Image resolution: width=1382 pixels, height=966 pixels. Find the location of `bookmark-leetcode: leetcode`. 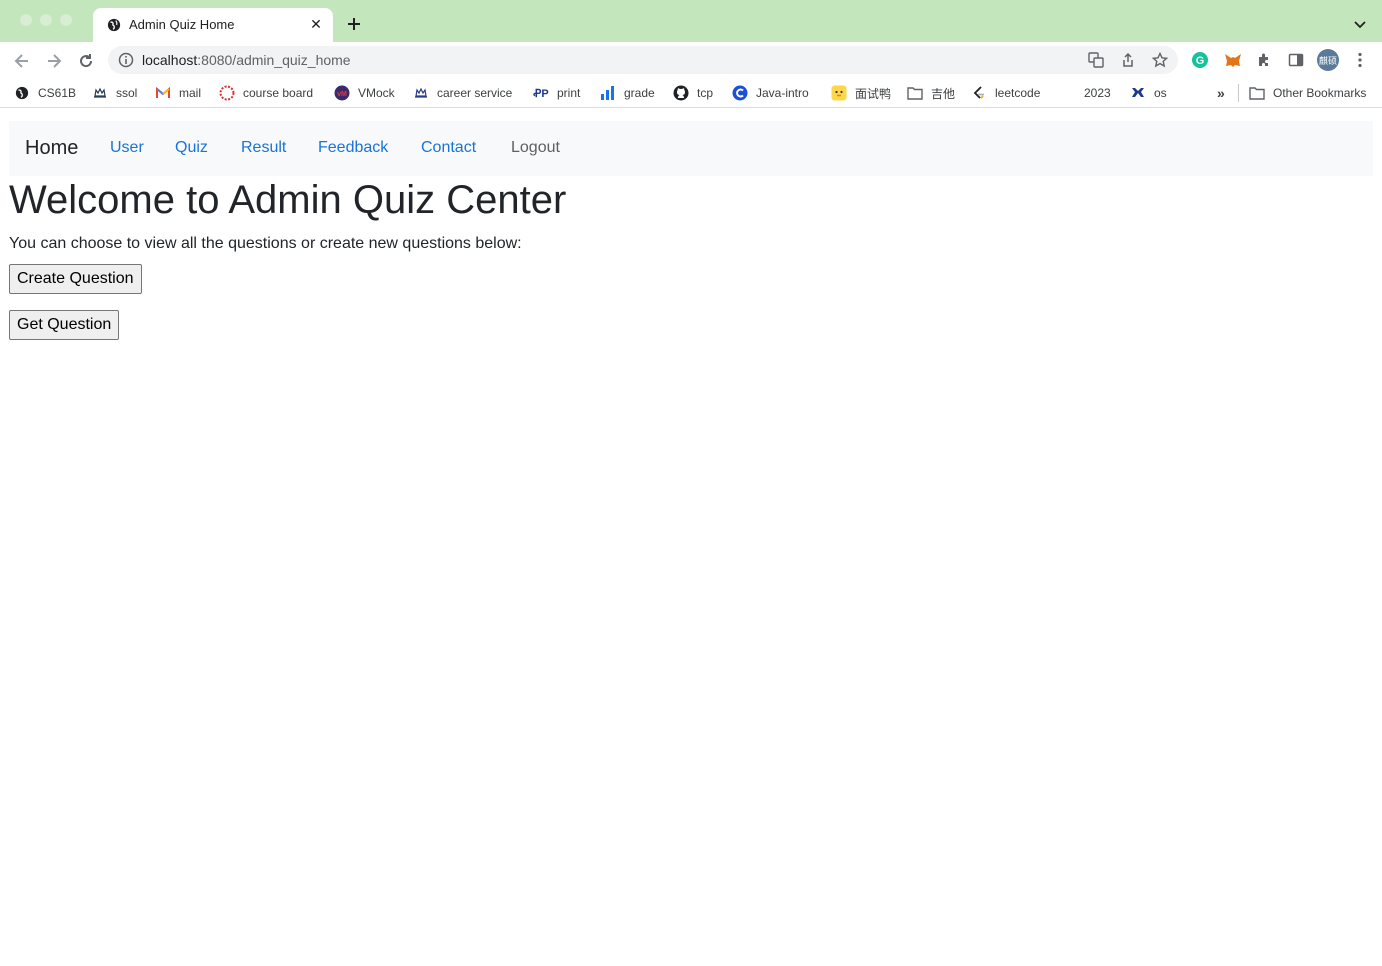

bookmark-leetcode: leetcode is located at coordinates (1005, 93).